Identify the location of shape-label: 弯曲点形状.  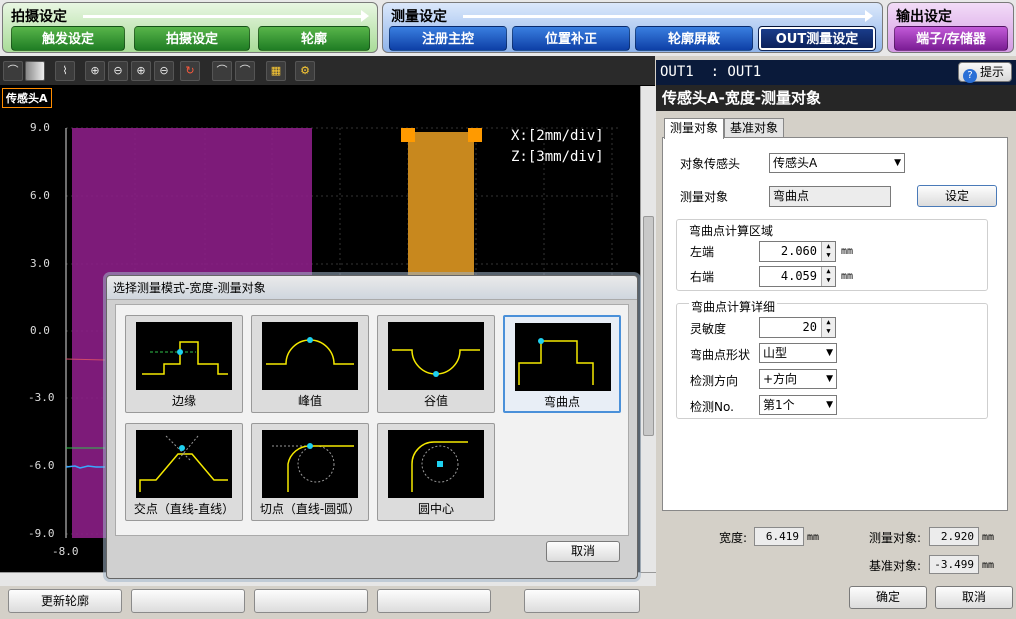
(720, 355).